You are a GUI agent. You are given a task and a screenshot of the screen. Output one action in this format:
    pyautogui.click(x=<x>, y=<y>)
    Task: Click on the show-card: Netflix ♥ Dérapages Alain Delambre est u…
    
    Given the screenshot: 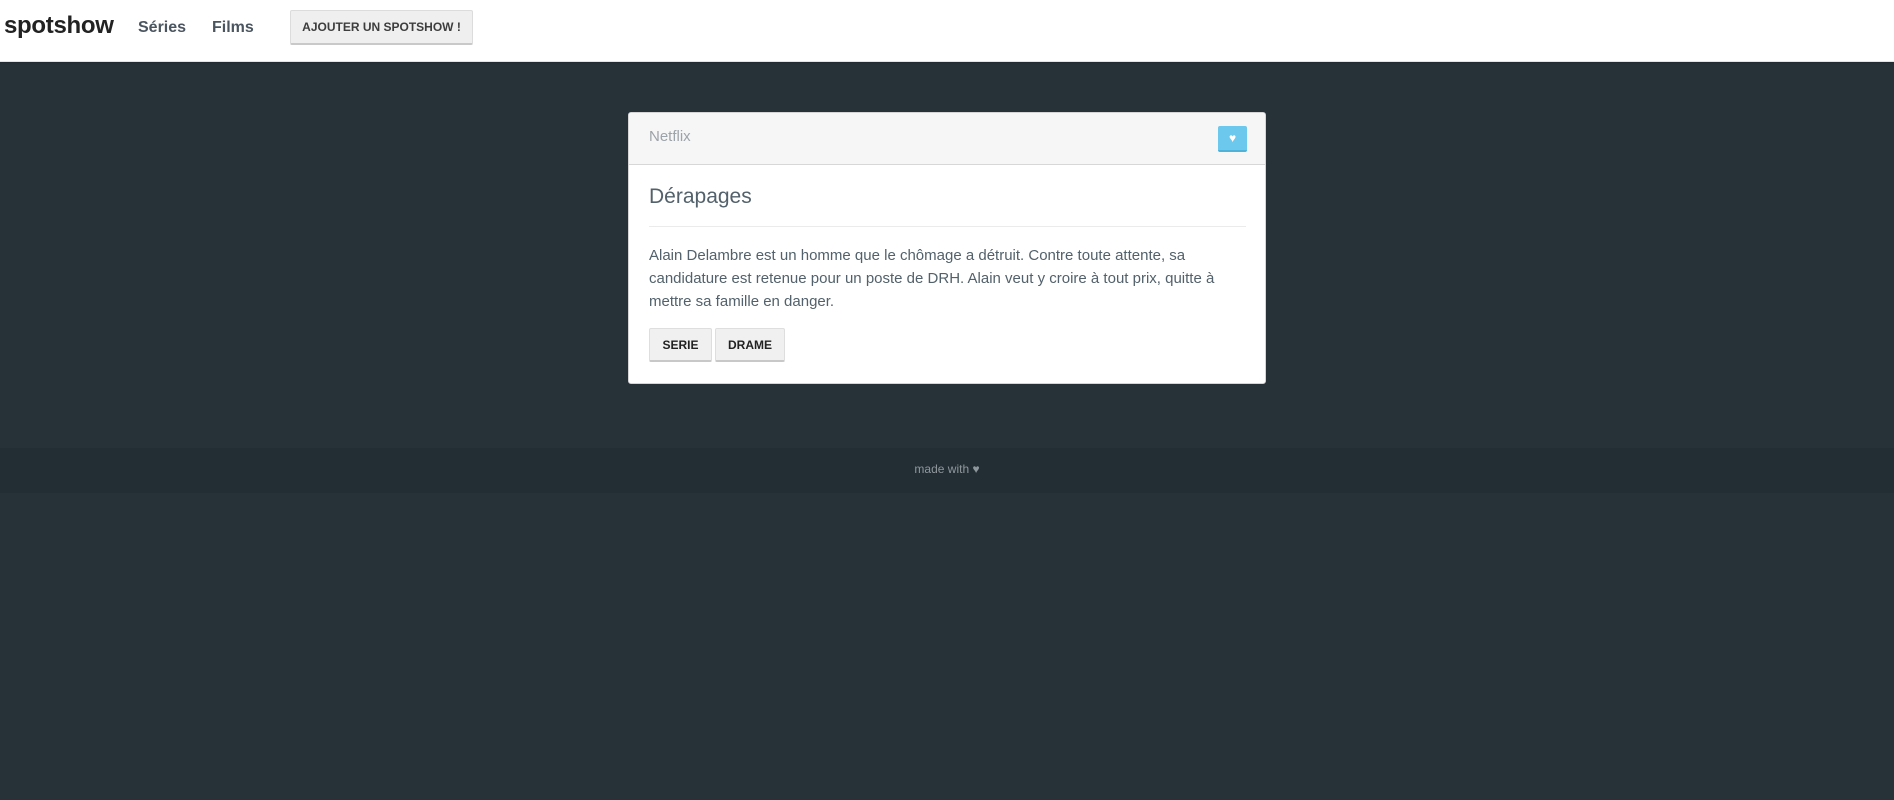 What is the action you would take?
    pyautogui.click(x=947, y=248)
    